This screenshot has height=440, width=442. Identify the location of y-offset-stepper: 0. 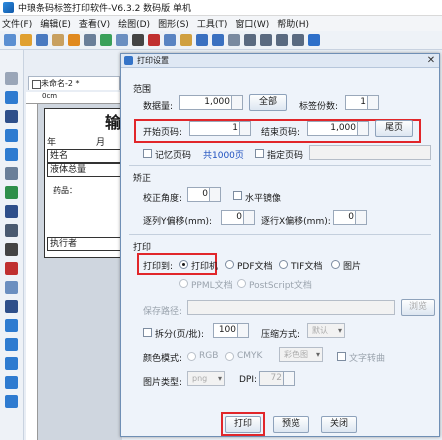
(238, 217).